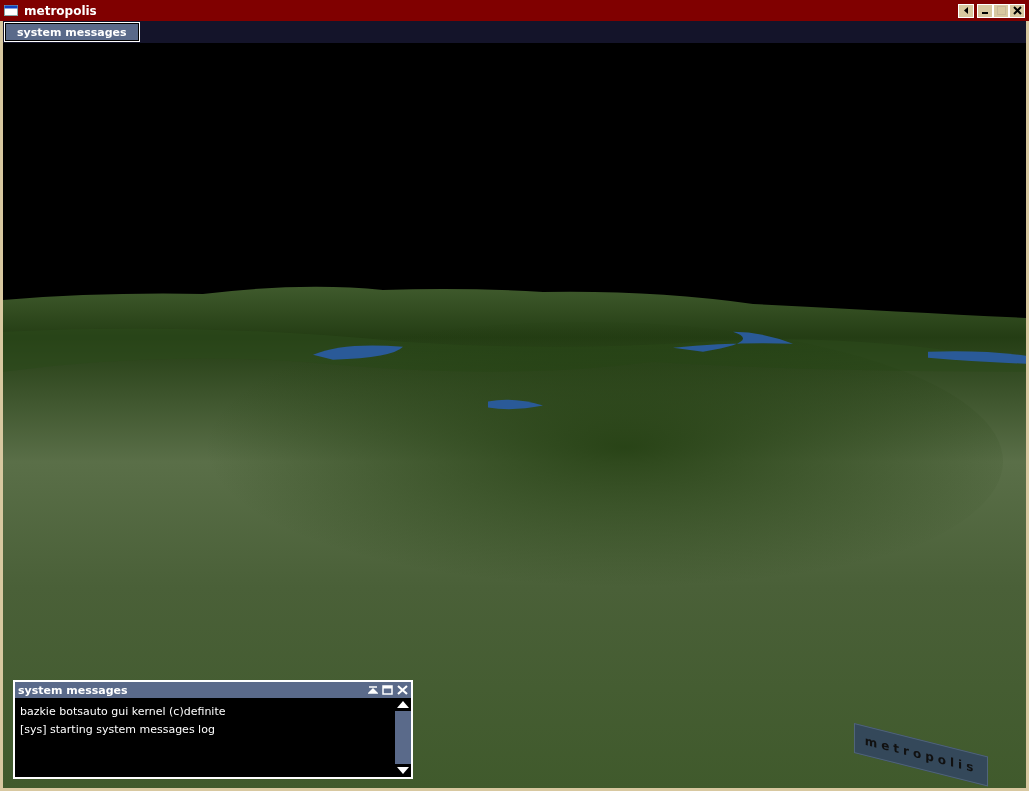 Image resolution: width=1029 pixels, height=791 pixels. I want to click on maximize-button, so click(1001, 10).